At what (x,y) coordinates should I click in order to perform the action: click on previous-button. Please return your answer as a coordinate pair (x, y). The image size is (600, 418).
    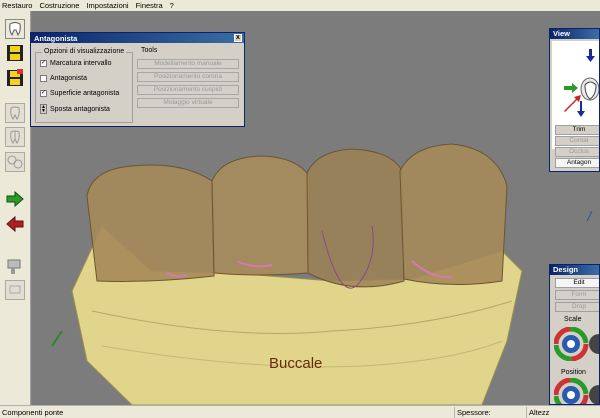
    Looking at the image, I should click on (15, 224).